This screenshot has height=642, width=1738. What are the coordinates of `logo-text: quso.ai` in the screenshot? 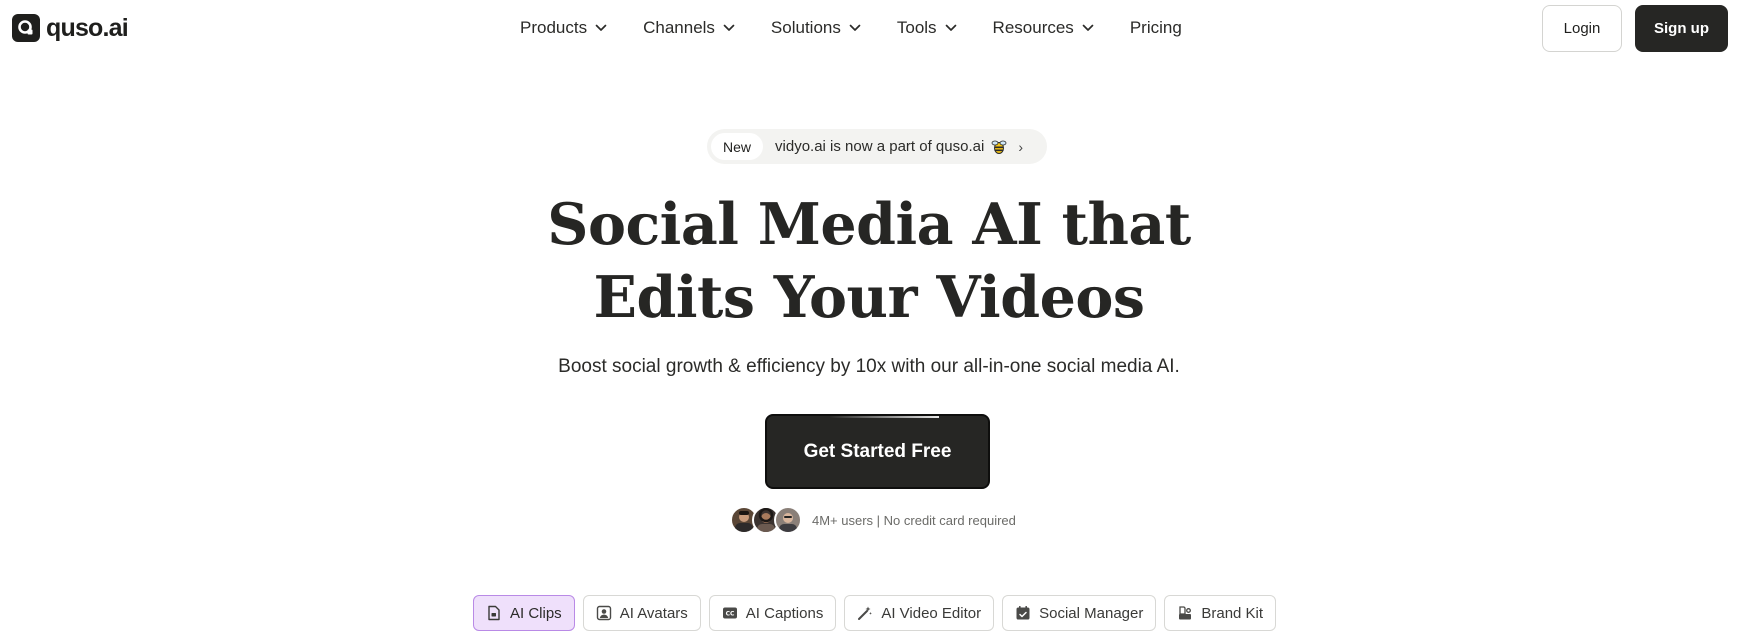 It's located at (87, 27).